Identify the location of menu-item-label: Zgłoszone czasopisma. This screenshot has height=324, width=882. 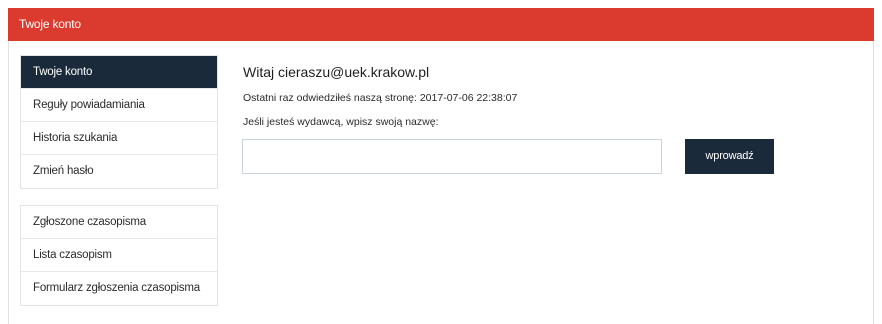
(89, 222).